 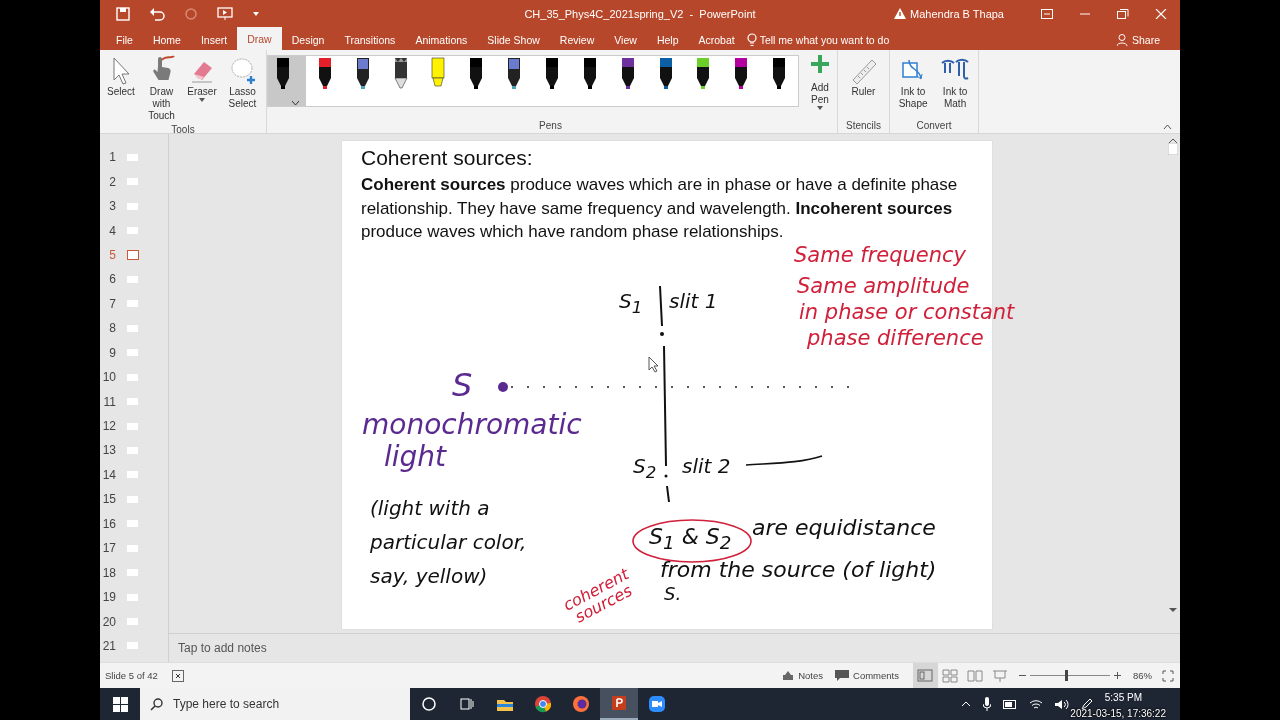 What do you see at coordinates (690, 539) in the screenshot?
I see `handwritten-note: S$_{1}$ & S$_{2}$` at bounding box center [690, 539].